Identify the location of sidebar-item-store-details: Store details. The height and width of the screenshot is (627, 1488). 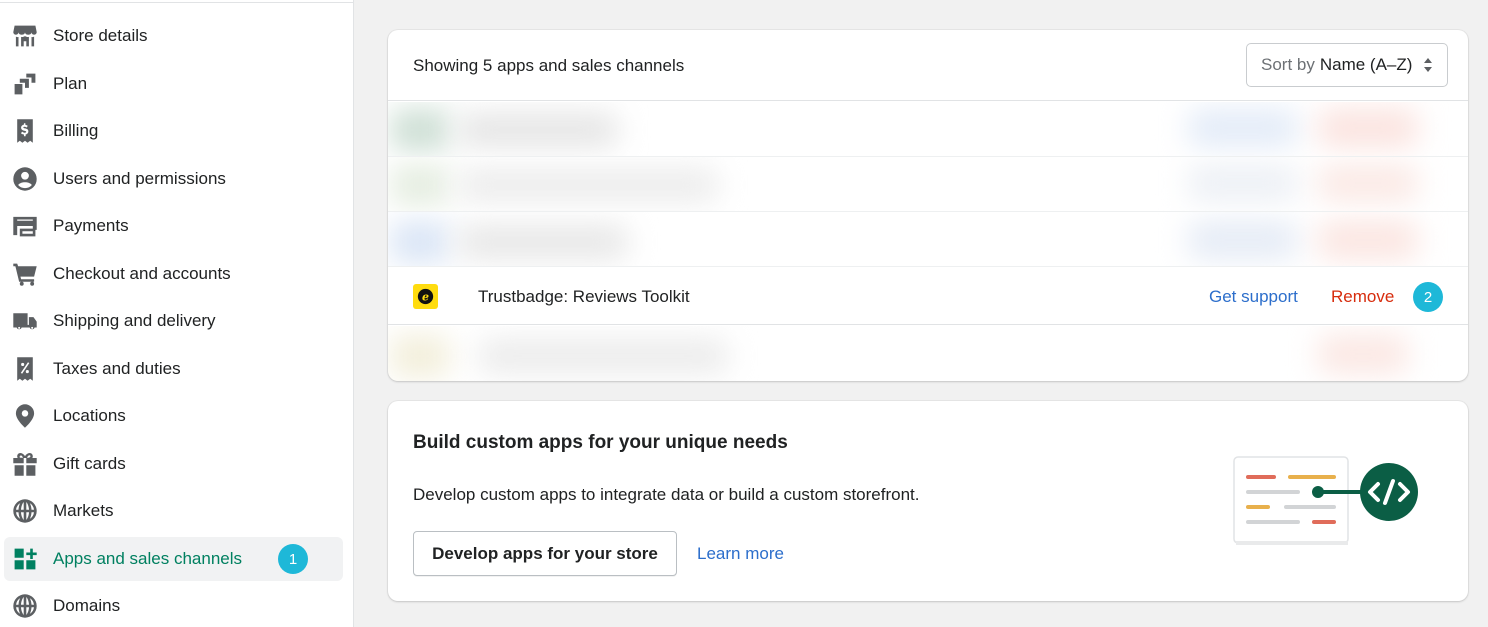
(173, 36).